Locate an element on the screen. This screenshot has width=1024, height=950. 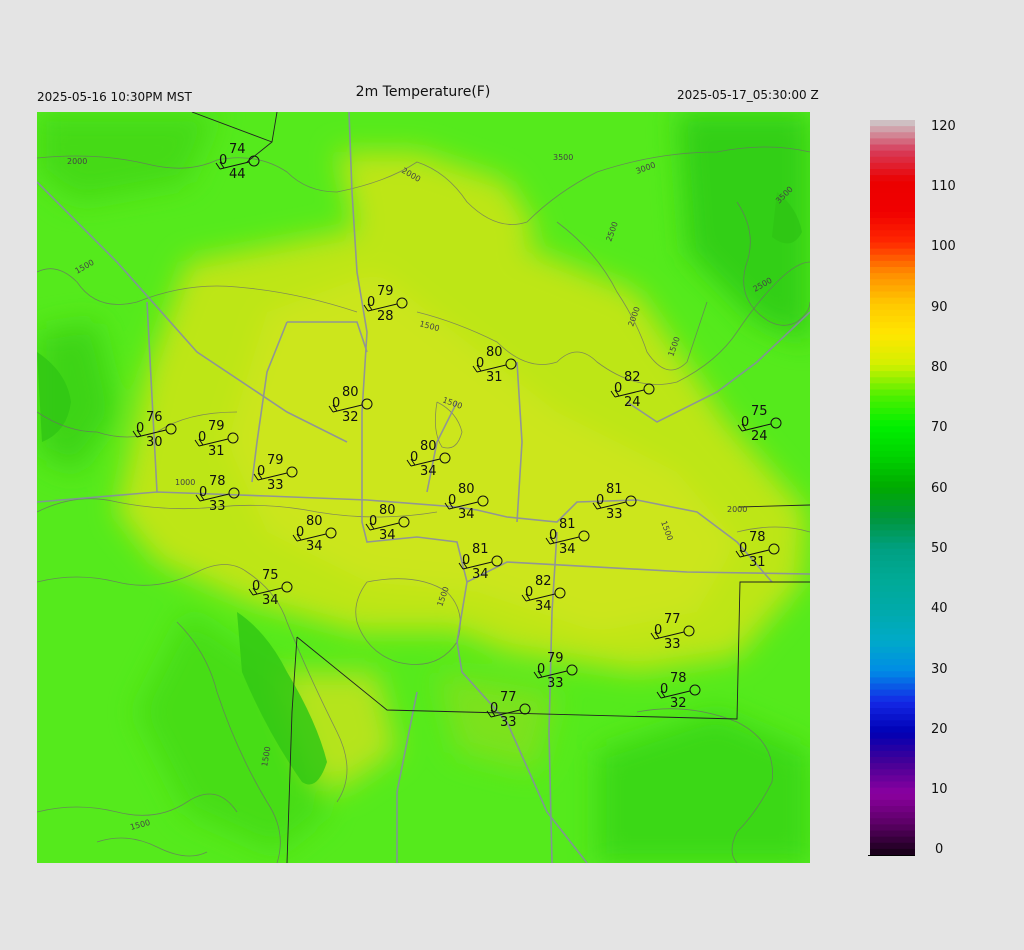
colorbar-tick: 110 is located at coordinates (943, 186).